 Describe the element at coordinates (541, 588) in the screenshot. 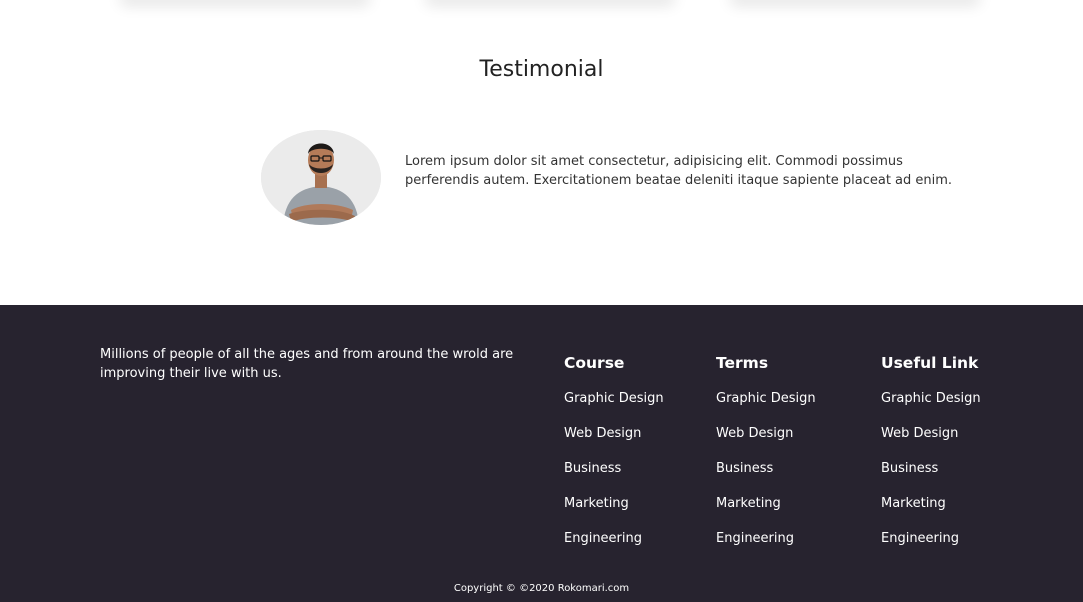

I see `copyright-text: Copyright © ©2020 Rokomari.com` at that location.